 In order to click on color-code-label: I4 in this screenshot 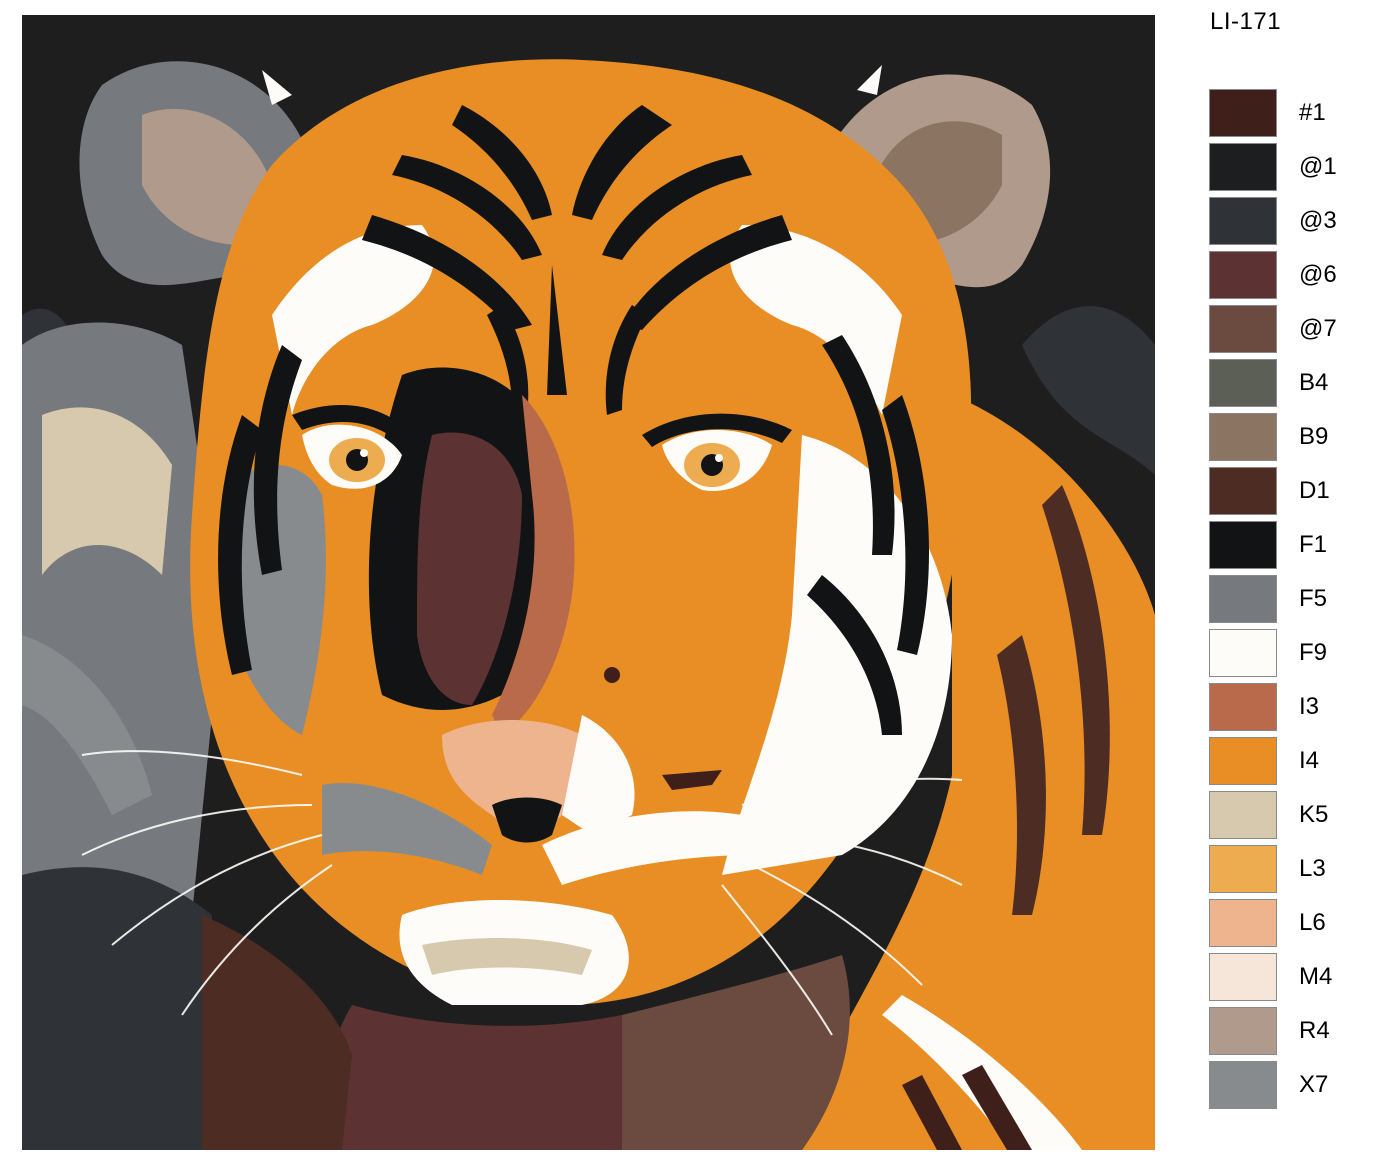, I will do `click(1309, 760)`.